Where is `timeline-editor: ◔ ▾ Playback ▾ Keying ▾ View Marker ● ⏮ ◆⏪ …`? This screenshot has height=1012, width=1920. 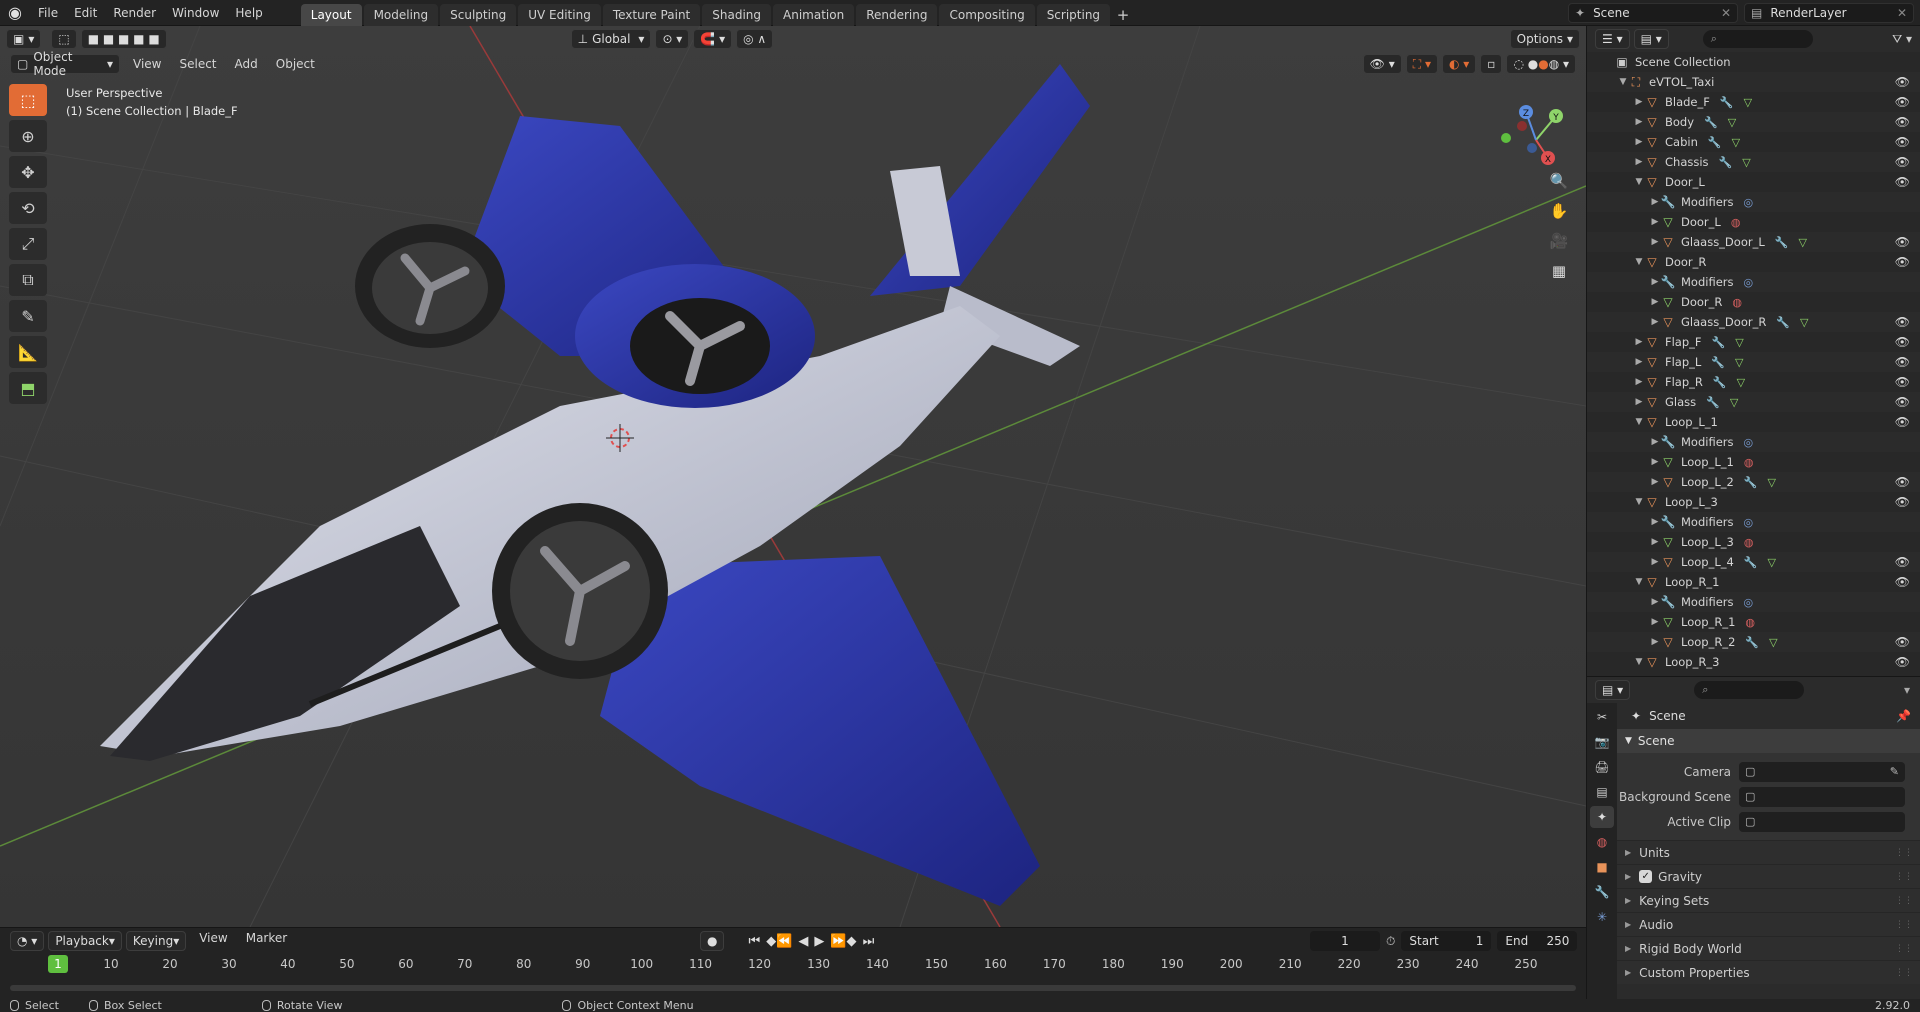
timeline-editor: ◔ ▾ Playback ▾ Keying ▾ View Marker ● ⏮ ◆⏪ … is located at coordinates (793, 963).